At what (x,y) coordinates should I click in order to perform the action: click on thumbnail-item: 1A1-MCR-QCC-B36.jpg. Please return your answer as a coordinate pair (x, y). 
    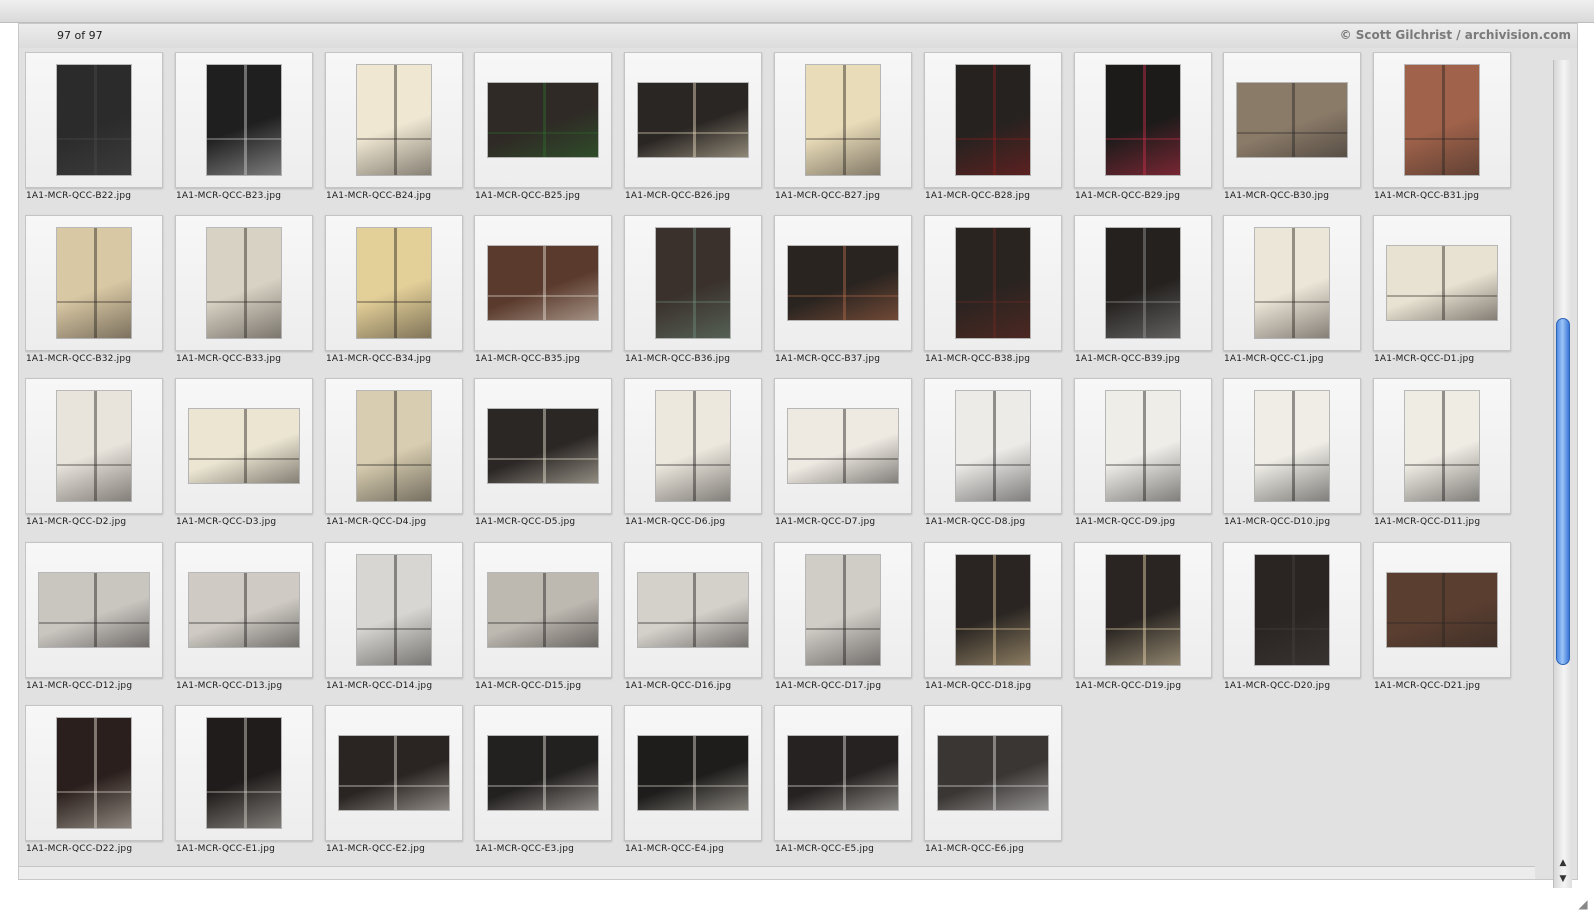
    Looking at the image, I should click on (694, 293).